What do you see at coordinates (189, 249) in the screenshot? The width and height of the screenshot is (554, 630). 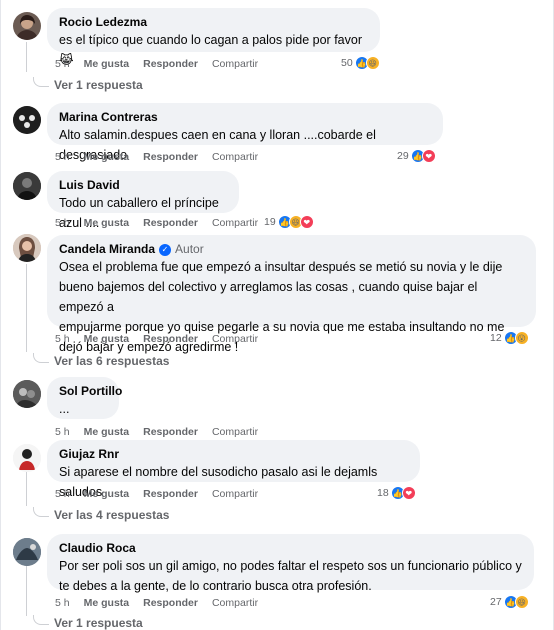 I see `author-badge: Autor` at bounding box center [189, 249].